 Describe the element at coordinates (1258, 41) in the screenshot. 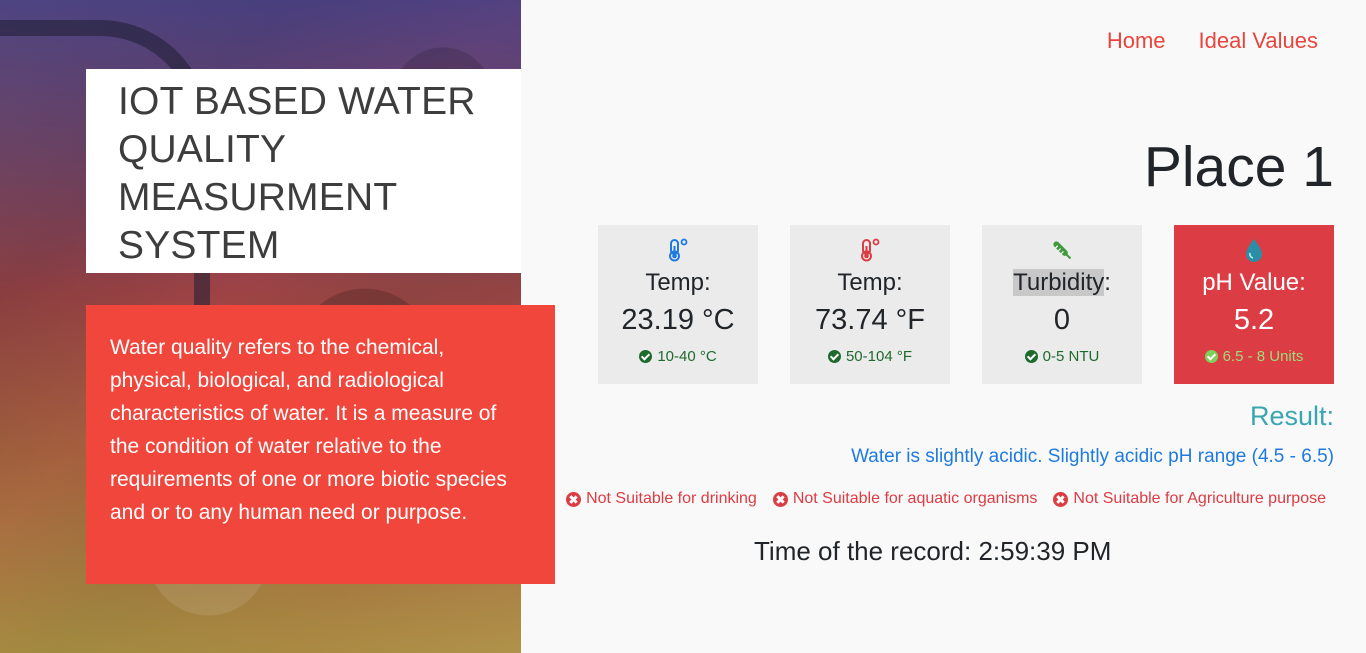

I see `nav-ideal-values-link: Ideal Values` at that location.